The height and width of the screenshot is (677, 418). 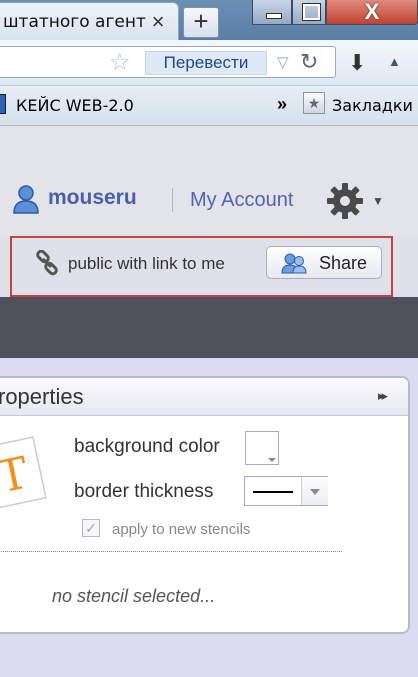 I want to click on apply-checkbox: ✓, so click(x=91, y=528).